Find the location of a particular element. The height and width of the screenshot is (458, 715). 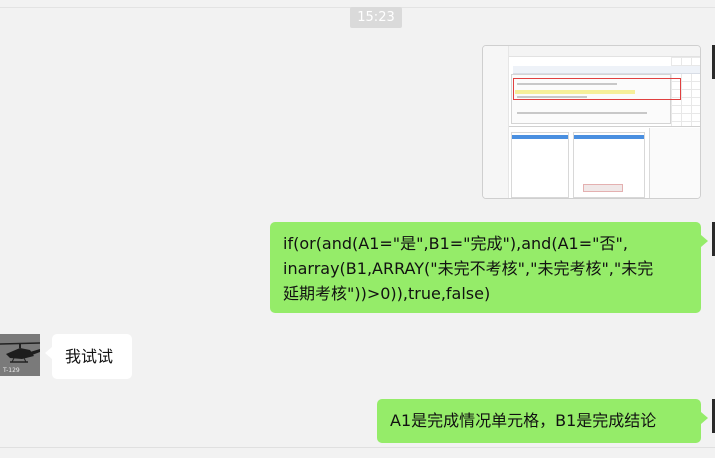

thumb-tab-bar is located at coordinates (606, 70).